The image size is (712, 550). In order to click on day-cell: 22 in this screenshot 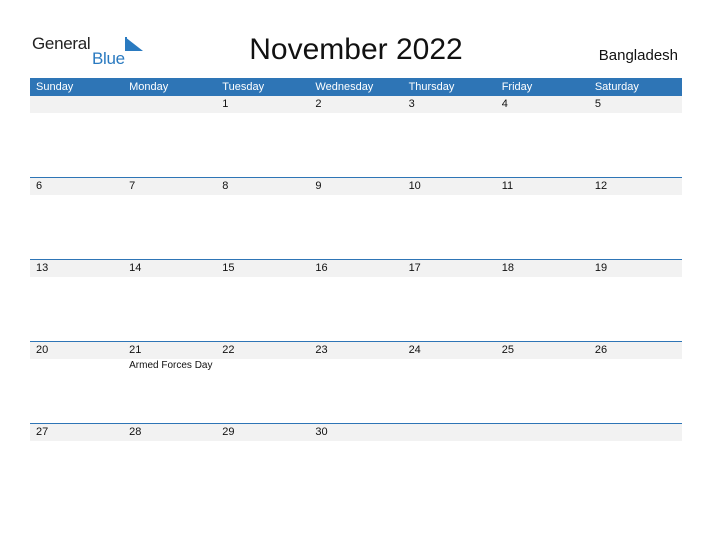, I will do `click(262, 350)`.